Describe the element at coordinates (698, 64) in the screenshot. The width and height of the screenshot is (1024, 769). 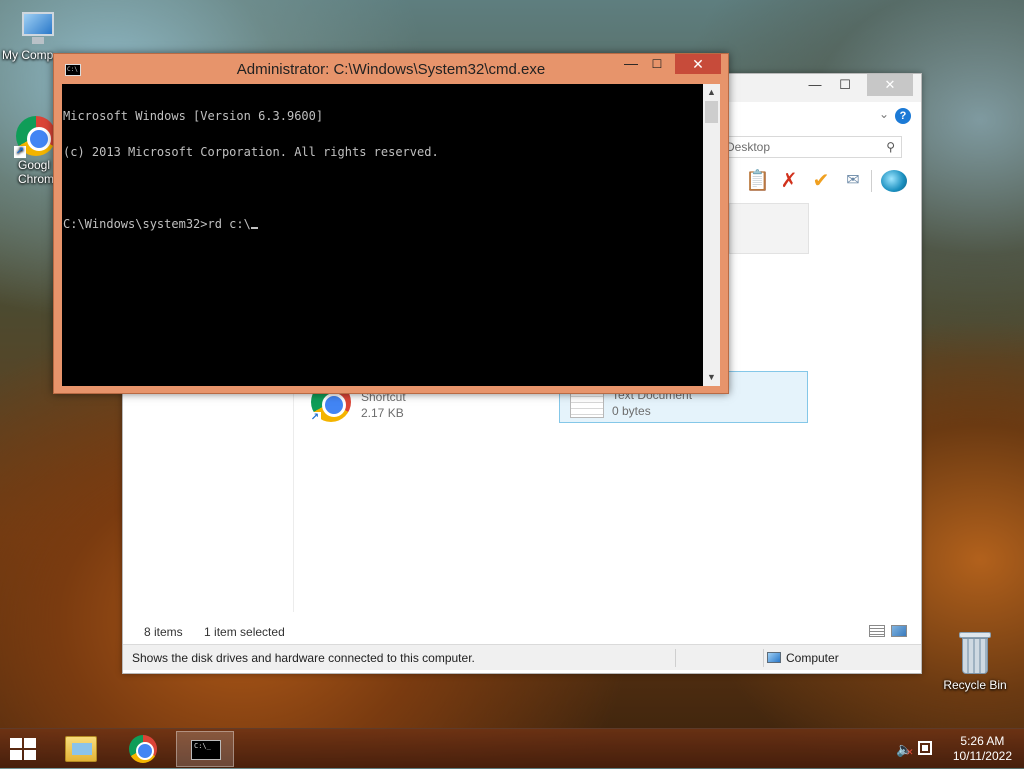
I see `cmd-close-button: ✕` at that location.